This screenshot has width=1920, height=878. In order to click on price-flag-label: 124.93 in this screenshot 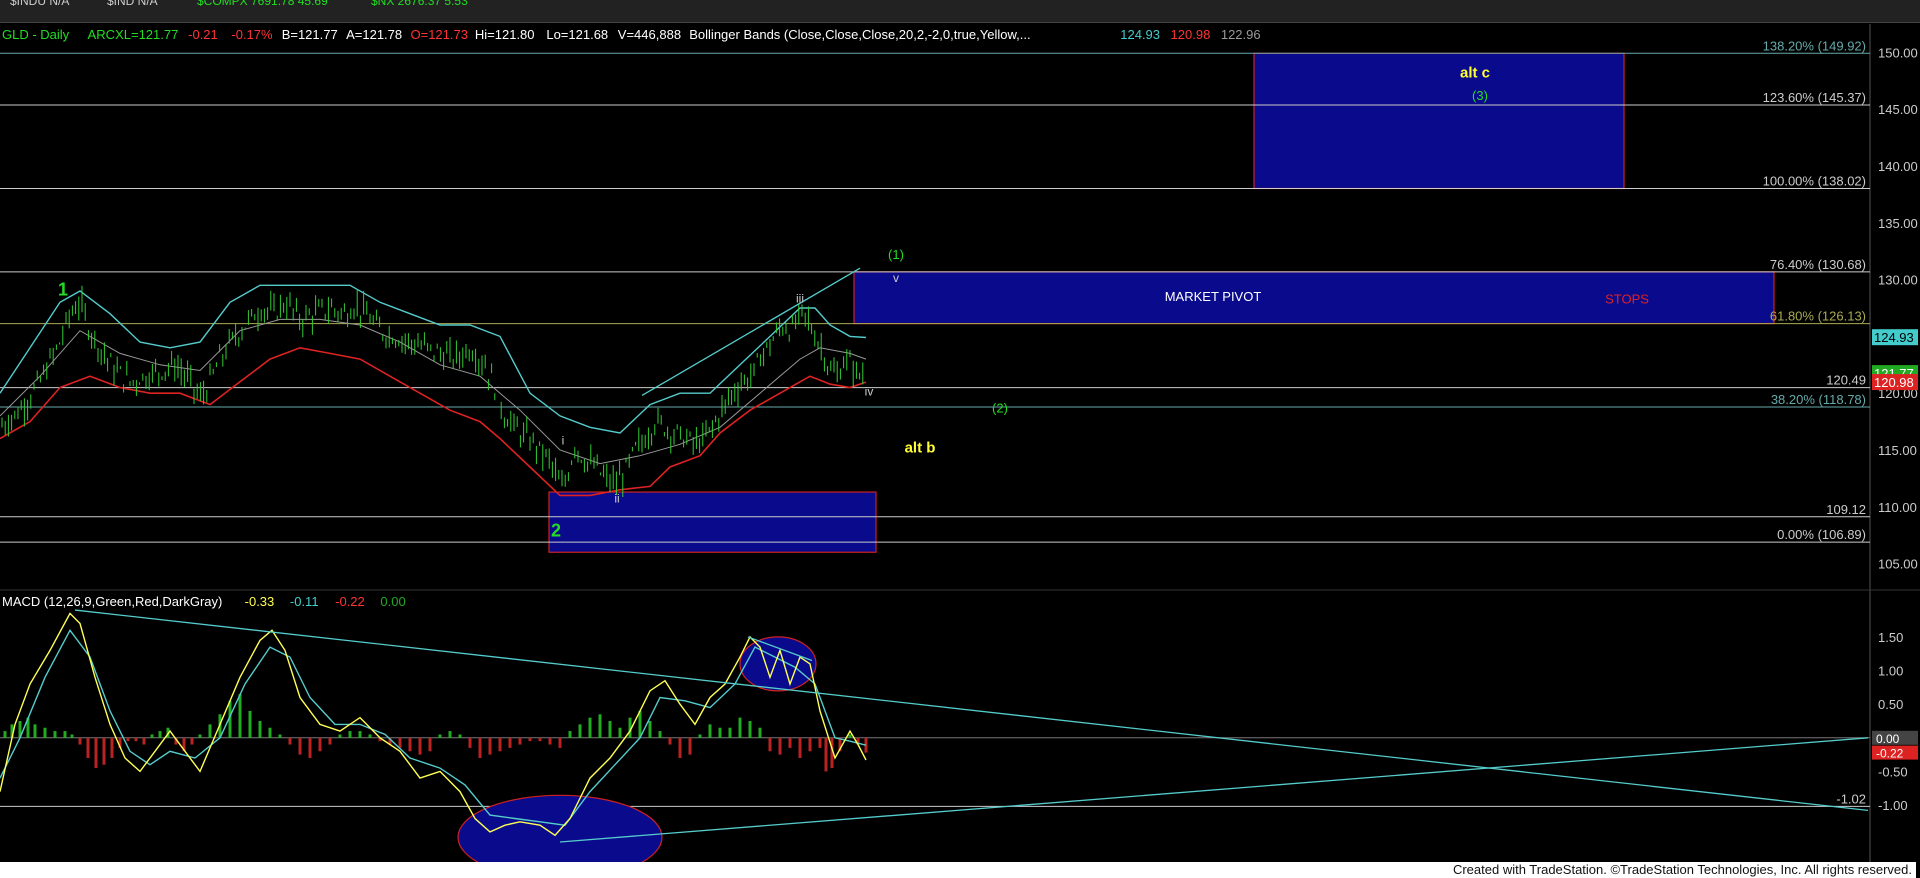, I will do `click(1894, 337)`.